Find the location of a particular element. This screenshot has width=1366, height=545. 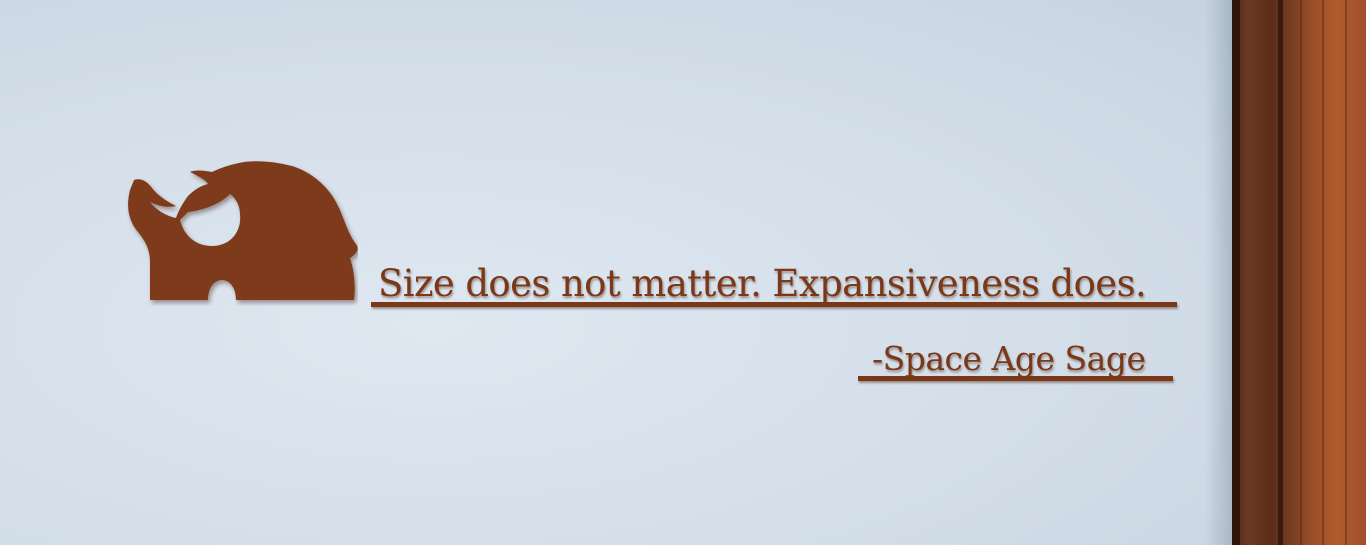

attribution-underline is located at coordinates (1015, 378).